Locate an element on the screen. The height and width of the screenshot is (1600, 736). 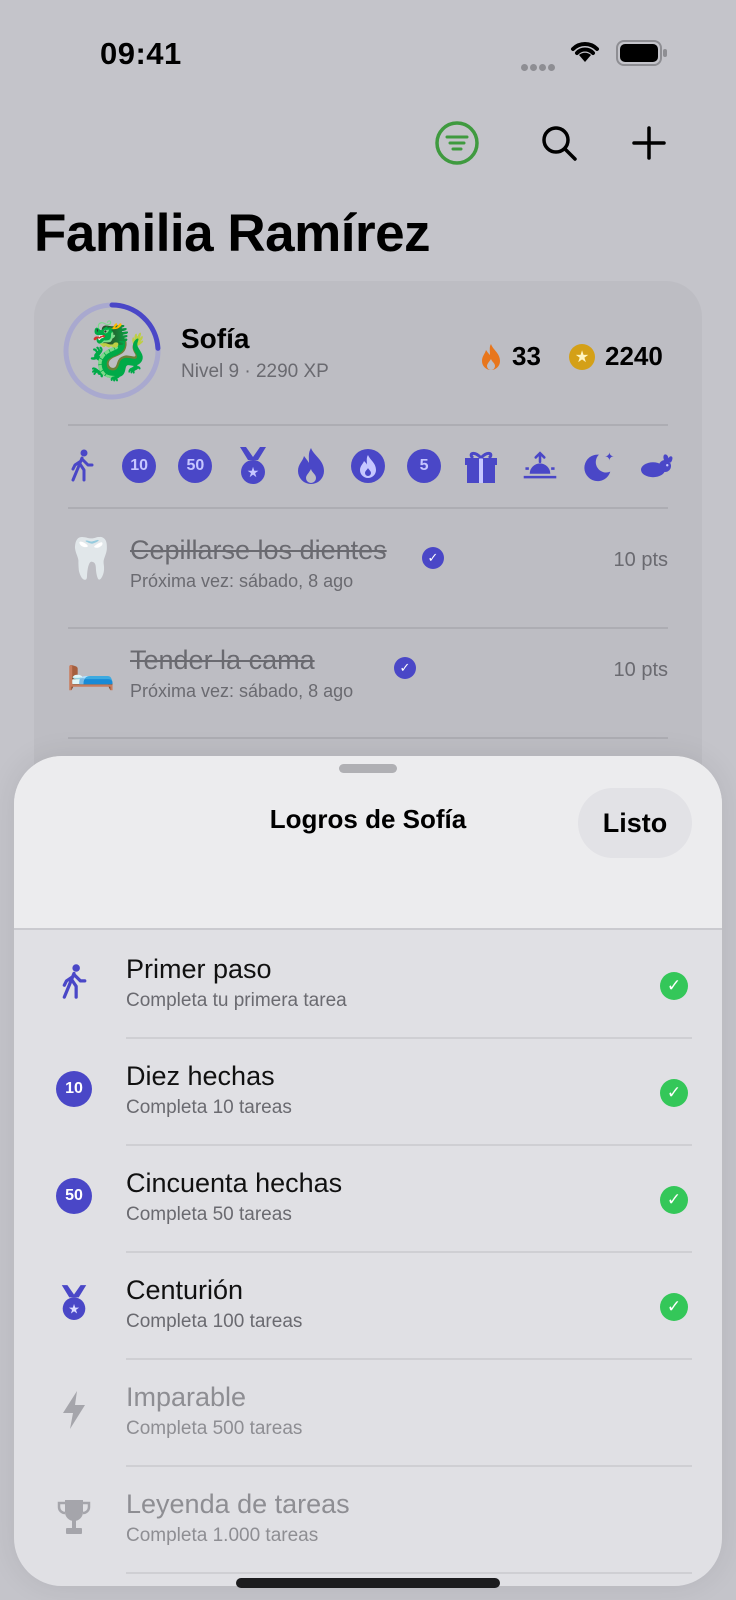
streak-stat: 33 is located at coordinates (510, 356).